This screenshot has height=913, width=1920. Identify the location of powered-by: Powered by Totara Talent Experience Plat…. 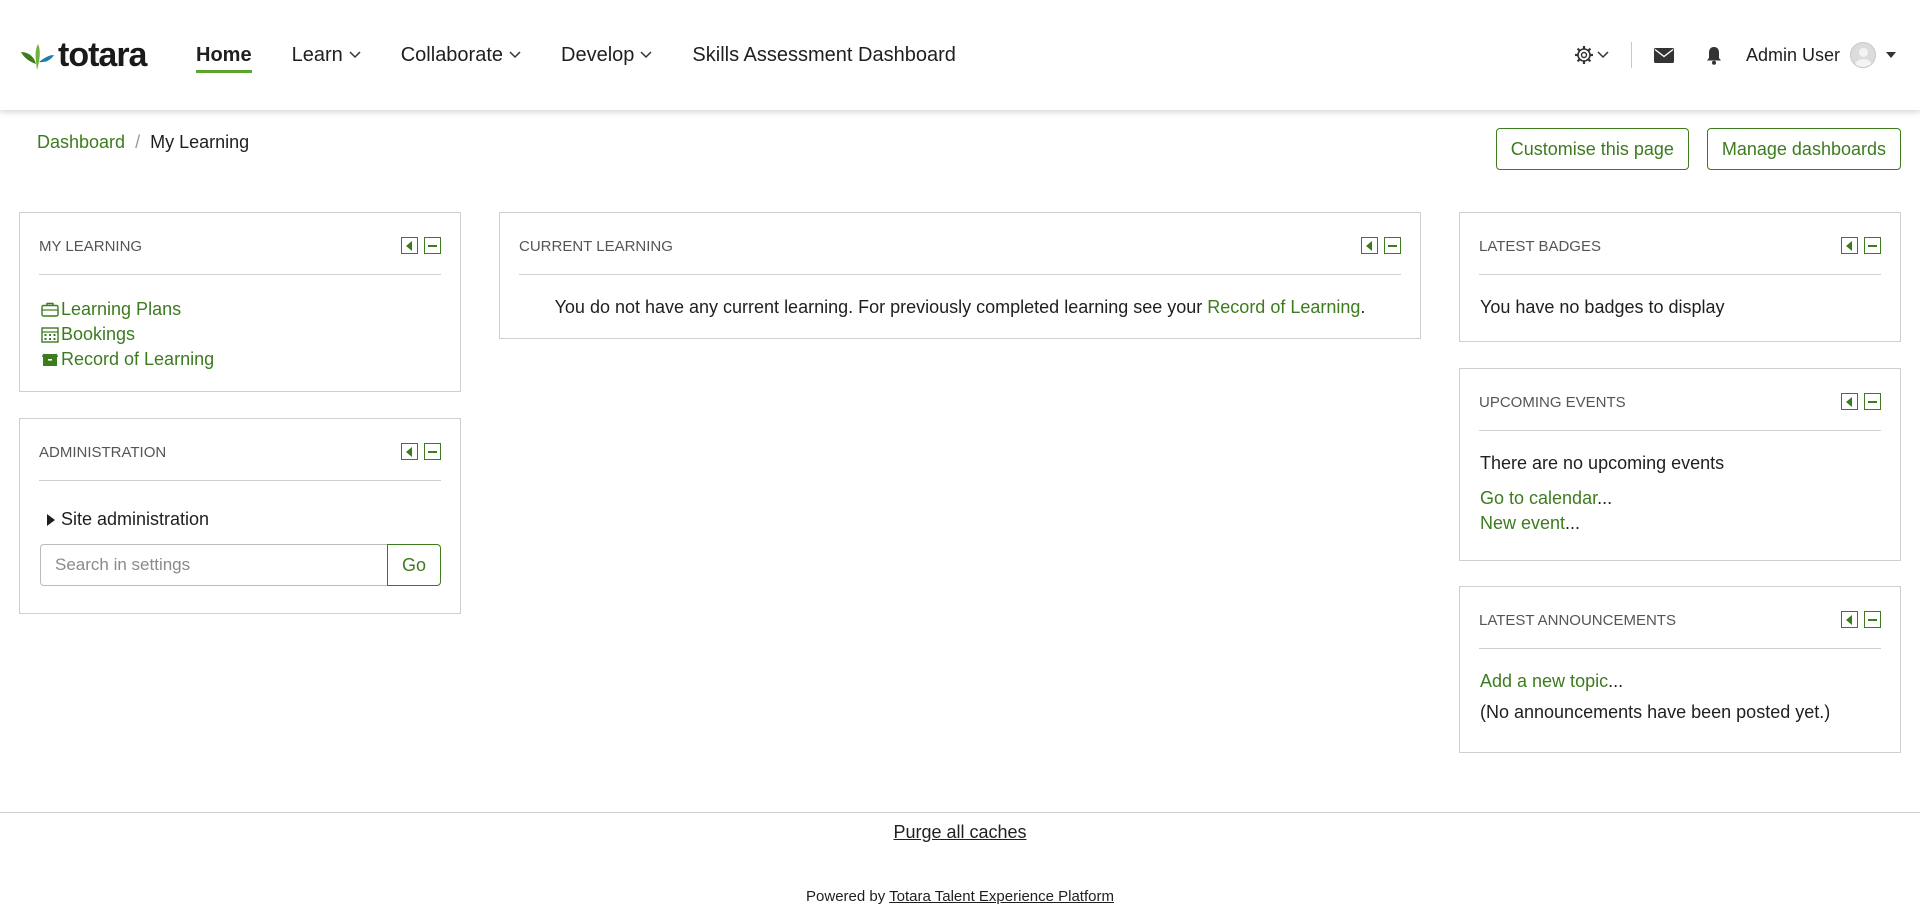
(960, 896).